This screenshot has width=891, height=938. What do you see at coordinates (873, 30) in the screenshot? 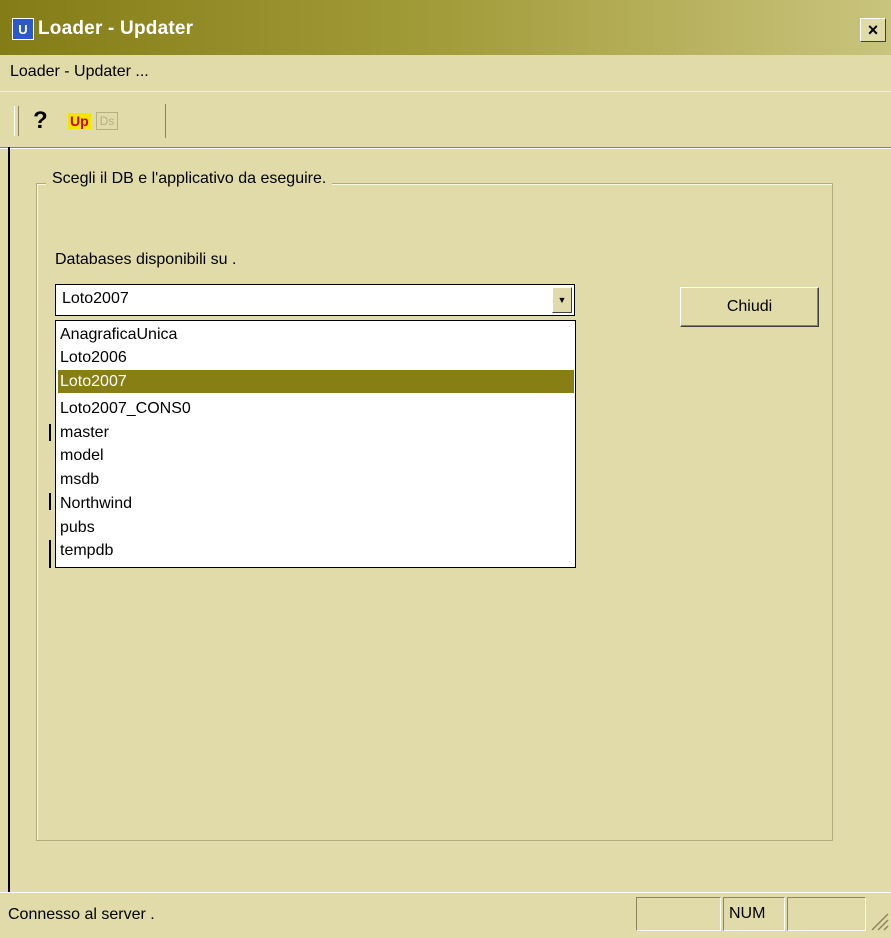
I see `close-window-button: ×` at bounding box center [873, 30].